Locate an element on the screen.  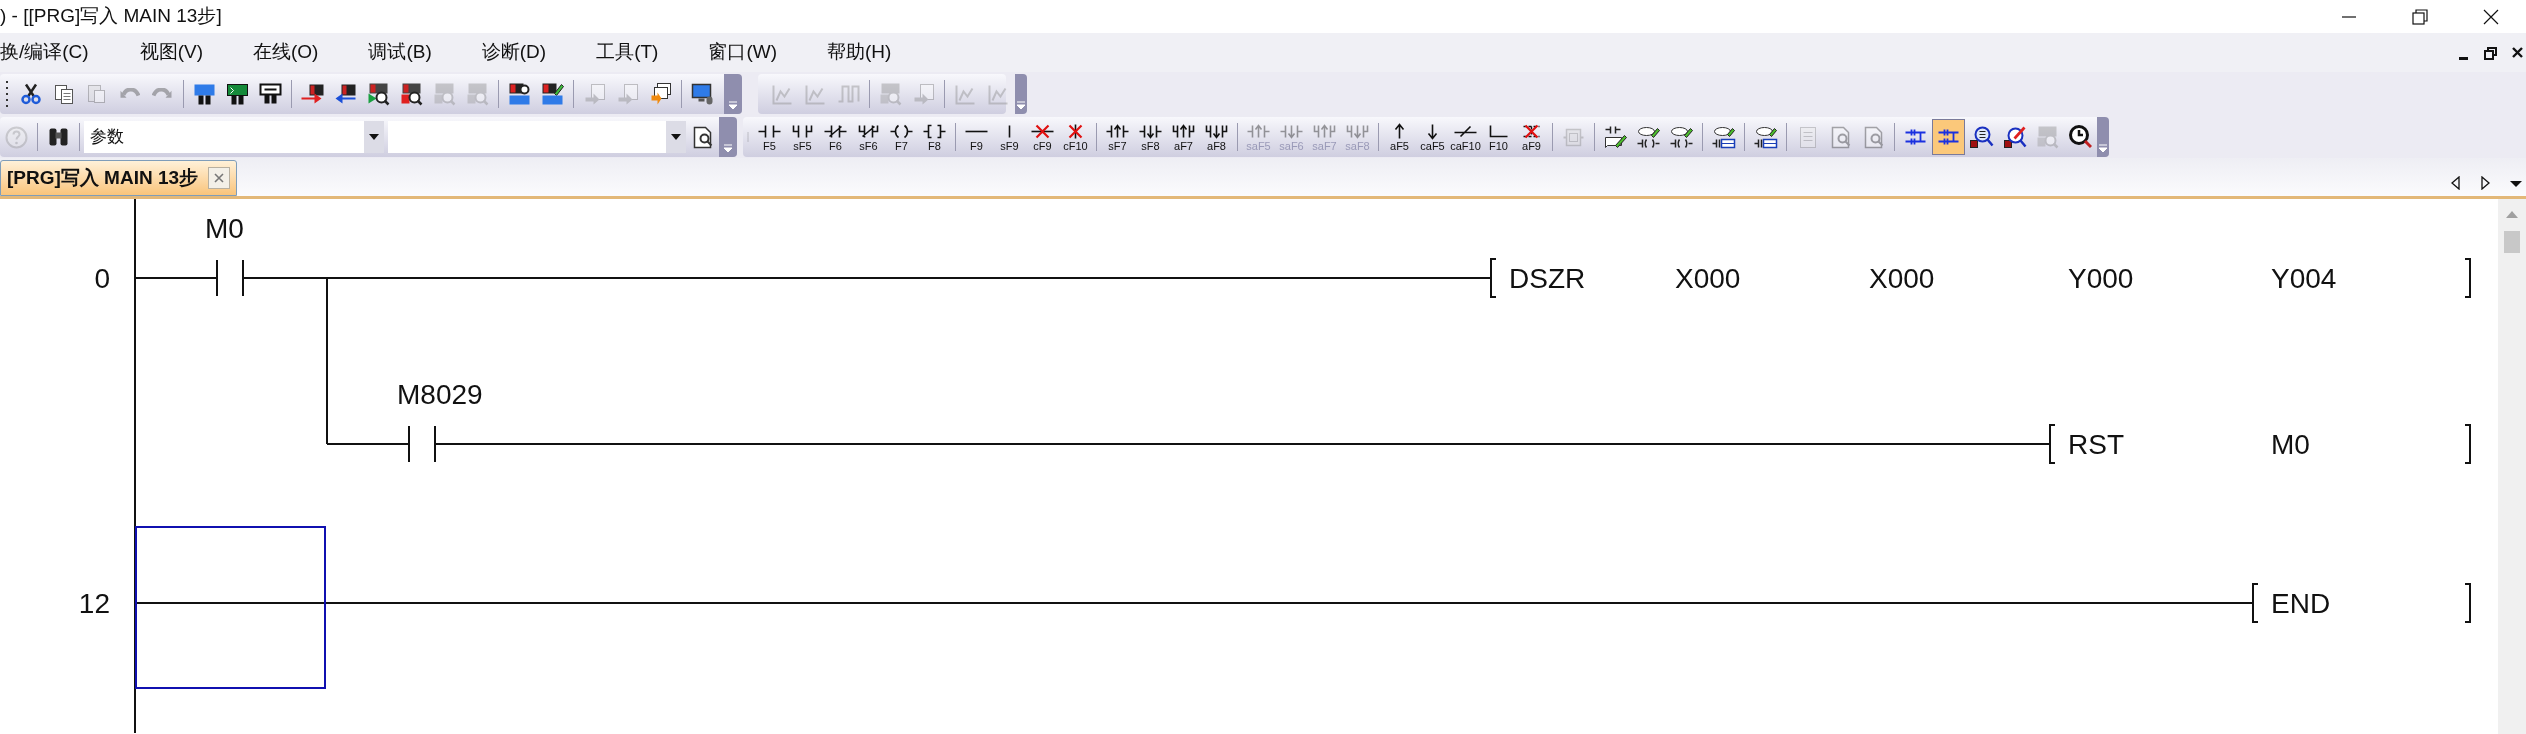
menu-item: 窗口(W) is located at coordinates (742, 52).